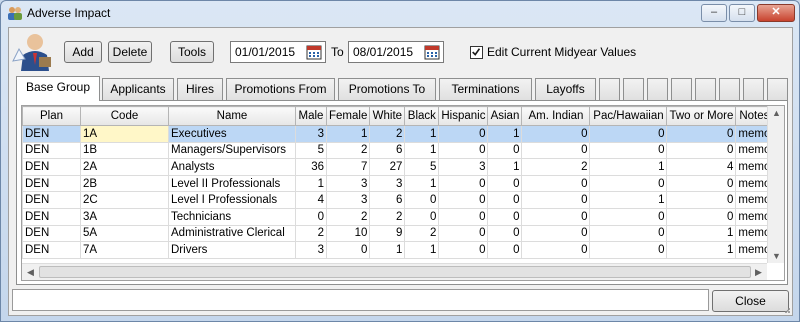 This screenshot has height=322, width=800. What do you see at coordinates (124, 233) in the screenshot?
I see `table-cell: 5A` at bounding box center [124, 233].